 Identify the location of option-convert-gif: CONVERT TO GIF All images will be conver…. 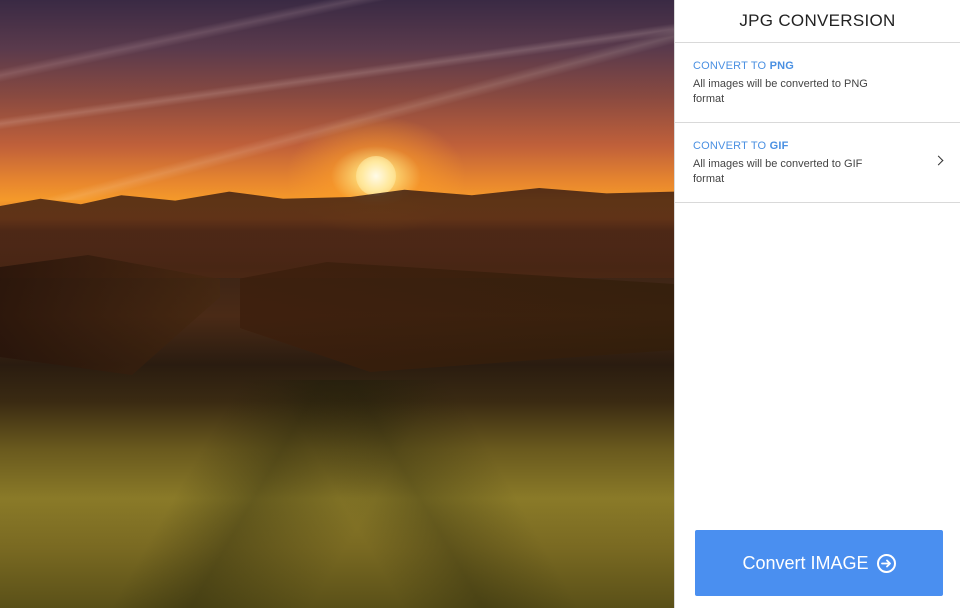
(817, 163).